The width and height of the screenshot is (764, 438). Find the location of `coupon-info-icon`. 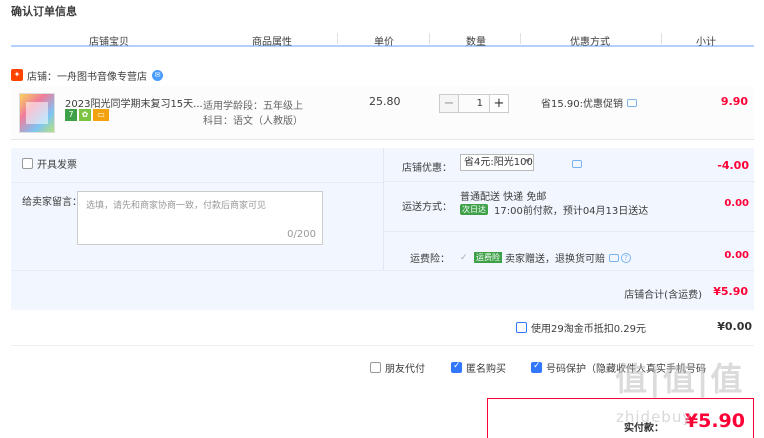

coupon-info-icon is located at coordinates (577, 164).